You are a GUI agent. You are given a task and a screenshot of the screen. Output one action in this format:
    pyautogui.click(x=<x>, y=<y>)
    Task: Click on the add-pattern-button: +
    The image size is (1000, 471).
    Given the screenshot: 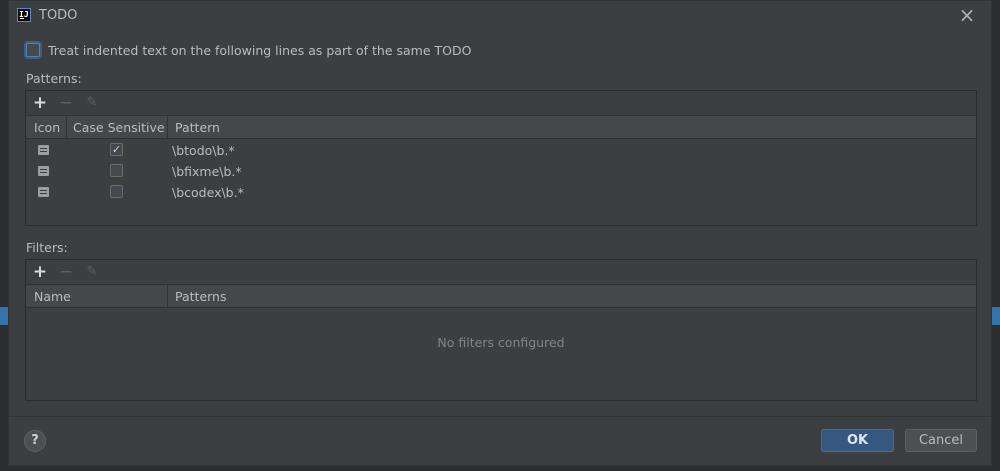 What is the action you would take?
    pyautogui.click(x=40, y=103)
    